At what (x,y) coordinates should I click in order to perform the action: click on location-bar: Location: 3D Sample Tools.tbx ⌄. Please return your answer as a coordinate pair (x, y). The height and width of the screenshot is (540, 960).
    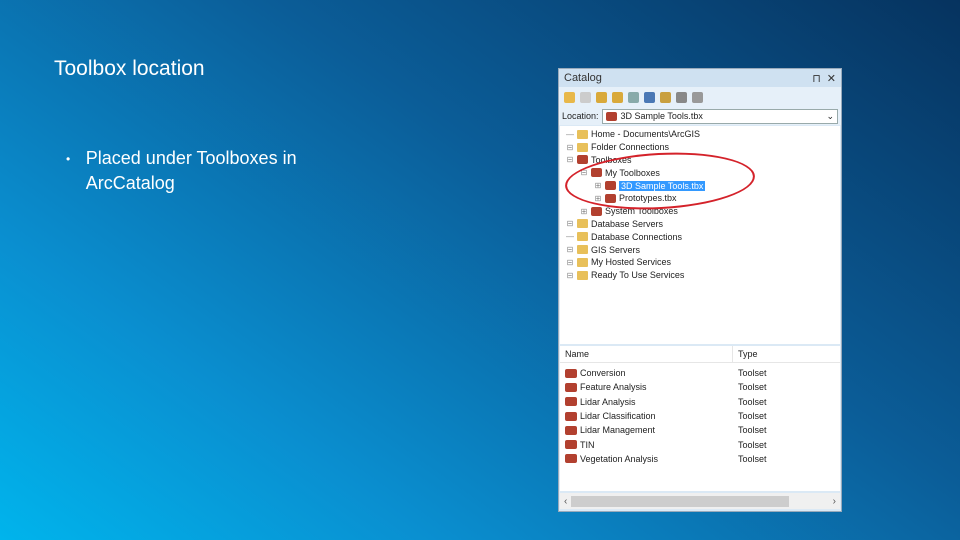
    Looking at the image, I should click on (700, 116).